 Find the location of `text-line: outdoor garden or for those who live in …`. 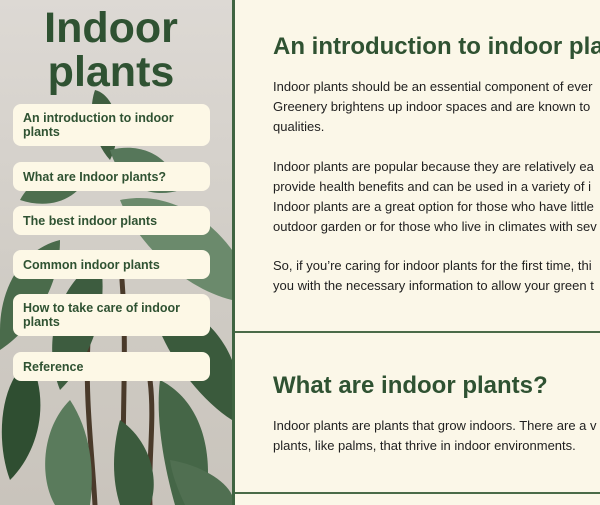

text-line: outdoor garden or for those who live in … is located at coordinates (435, 226).